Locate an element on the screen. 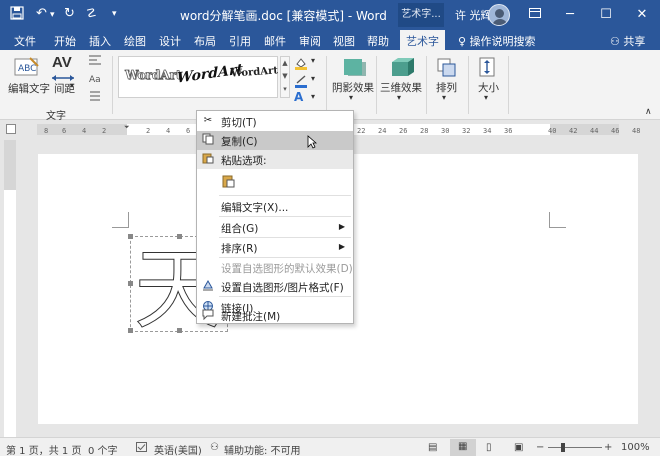  print-layout-button: ▦ is located at coordinates (463, 447).